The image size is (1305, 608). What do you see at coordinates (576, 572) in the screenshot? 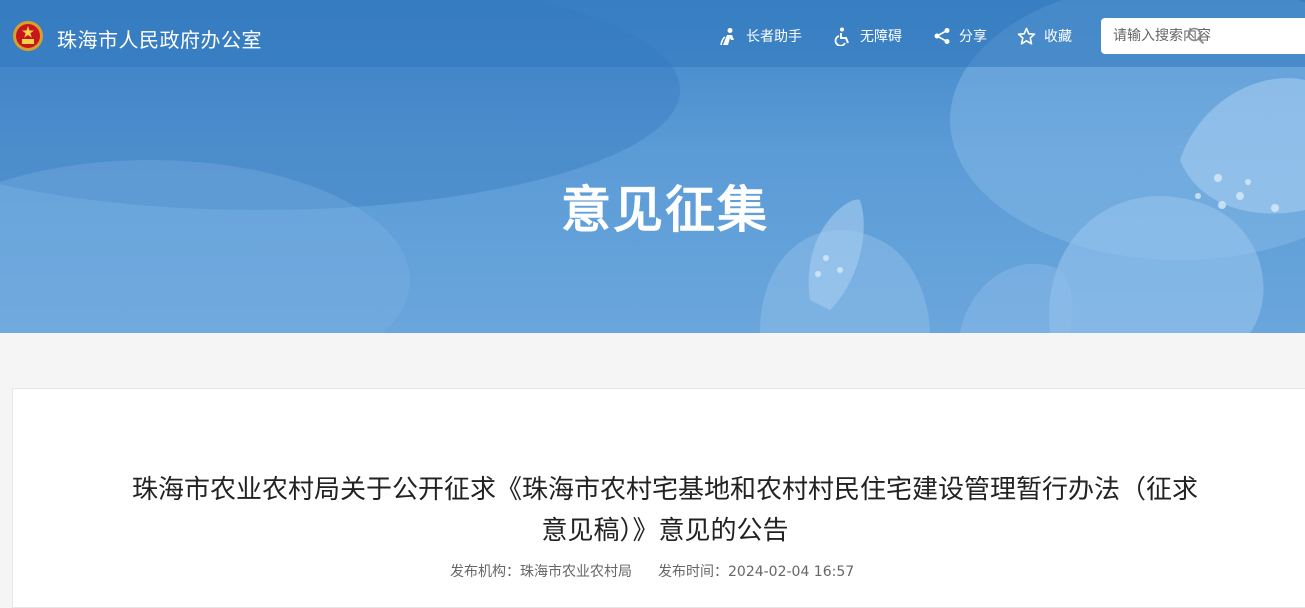
I see `publisher-value: 珠海市农业农村局` at bounding box center [576, 572].